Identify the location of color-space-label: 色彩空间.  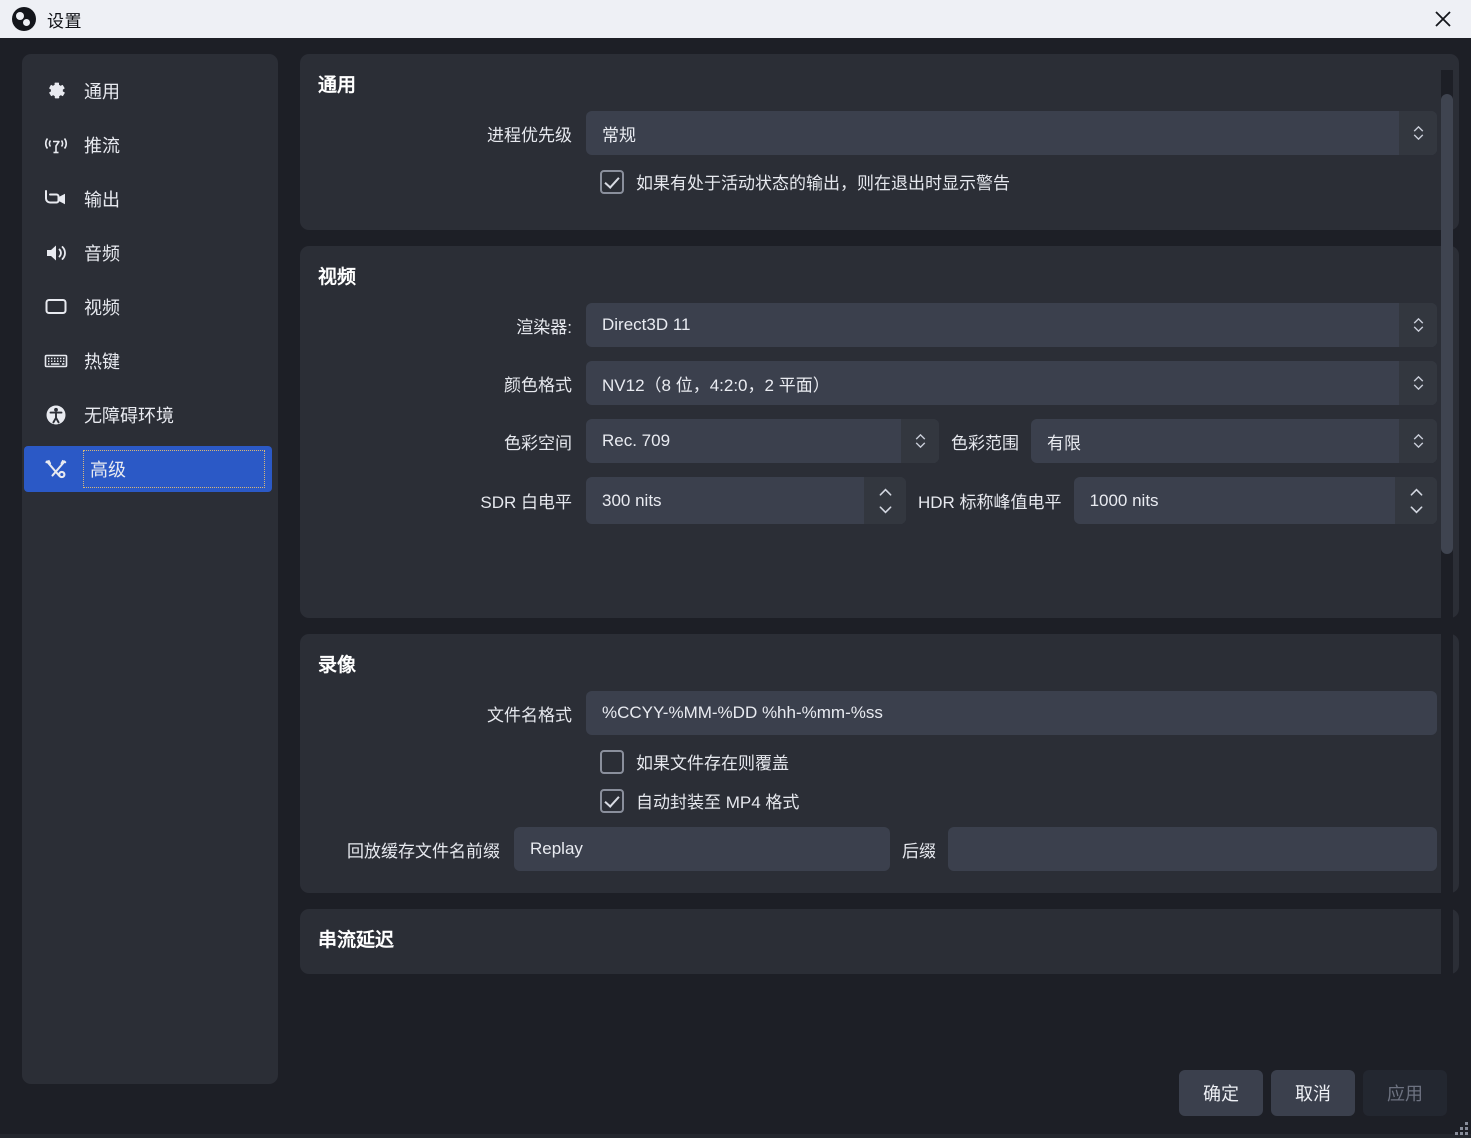
(538, 443).